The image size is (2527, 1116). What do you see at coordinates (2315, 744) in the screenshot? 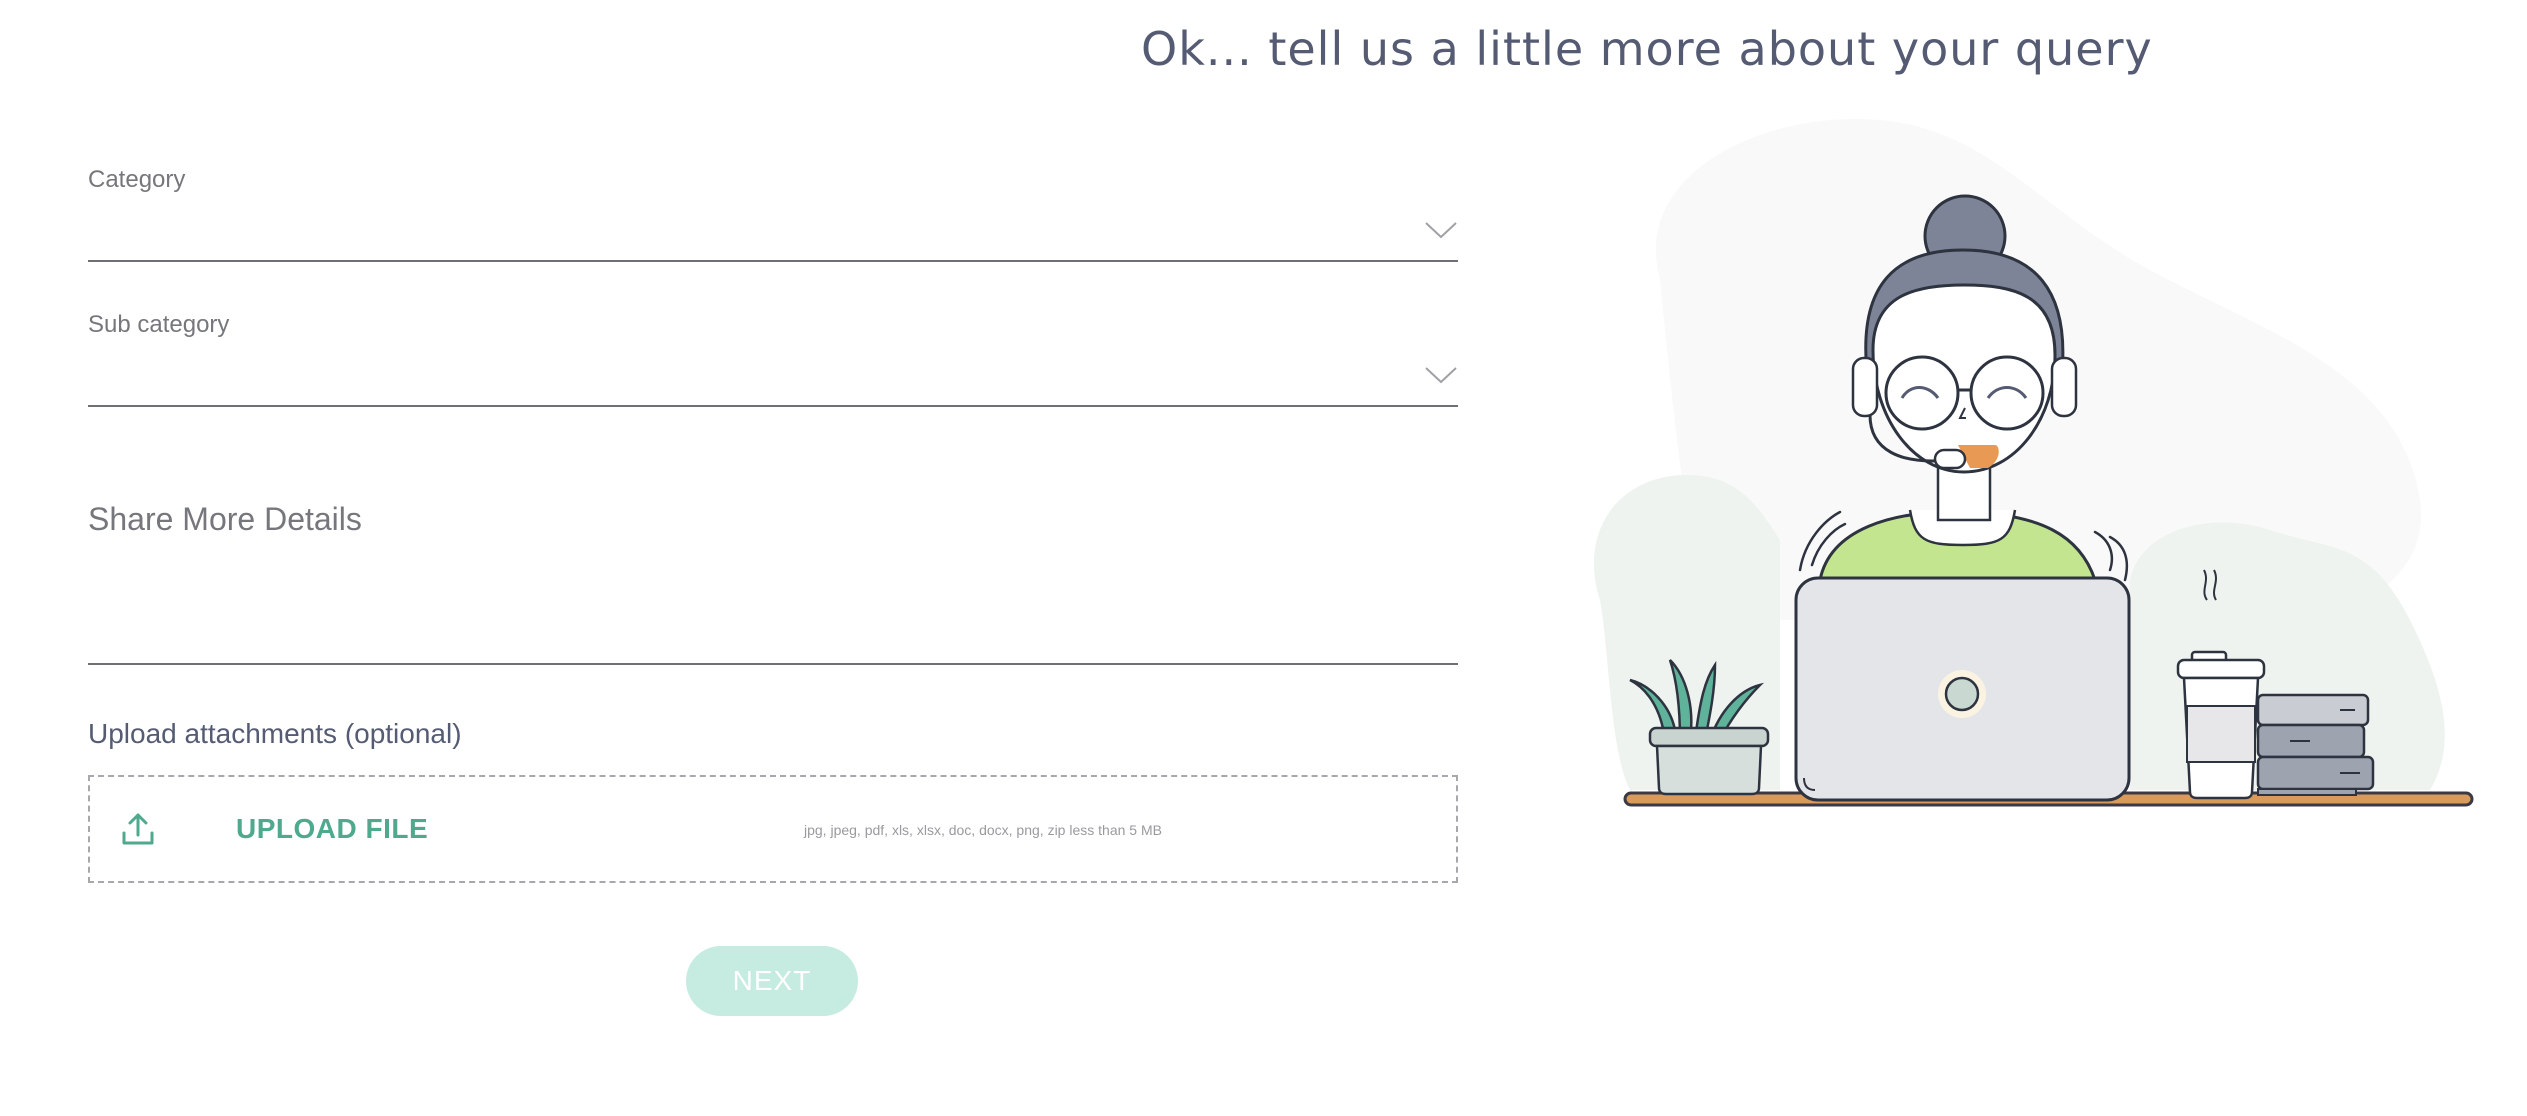
I see `books-stack-icon` at bounding box center [2315, 744].